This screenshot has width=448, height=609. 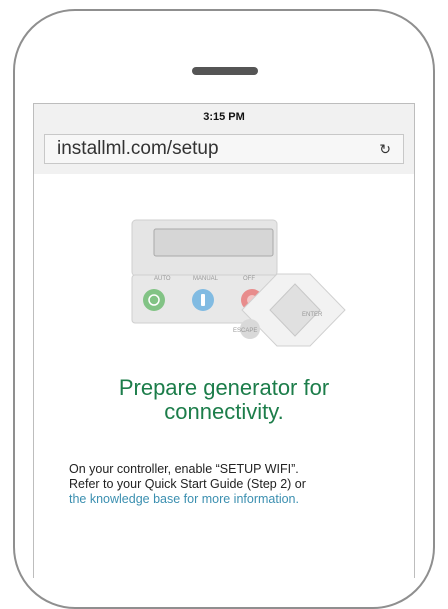 I want to click on controller-illustration: AUTO MANUAL OFF ENTER ESCAPE, so click(x=238, y=283).